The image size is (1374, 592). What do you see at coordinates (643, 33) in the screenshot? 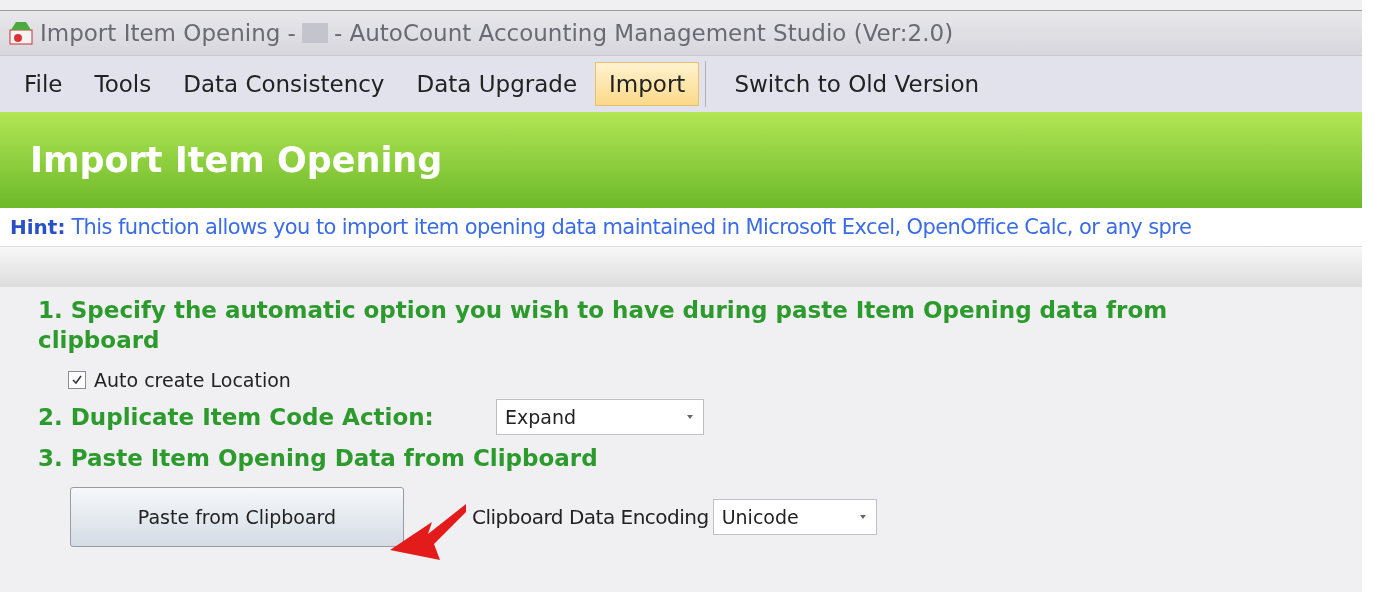
I see `window-title: - AutoCount Accounting Management Studio (Ver:2.0)` at bounding box center [643, 33].